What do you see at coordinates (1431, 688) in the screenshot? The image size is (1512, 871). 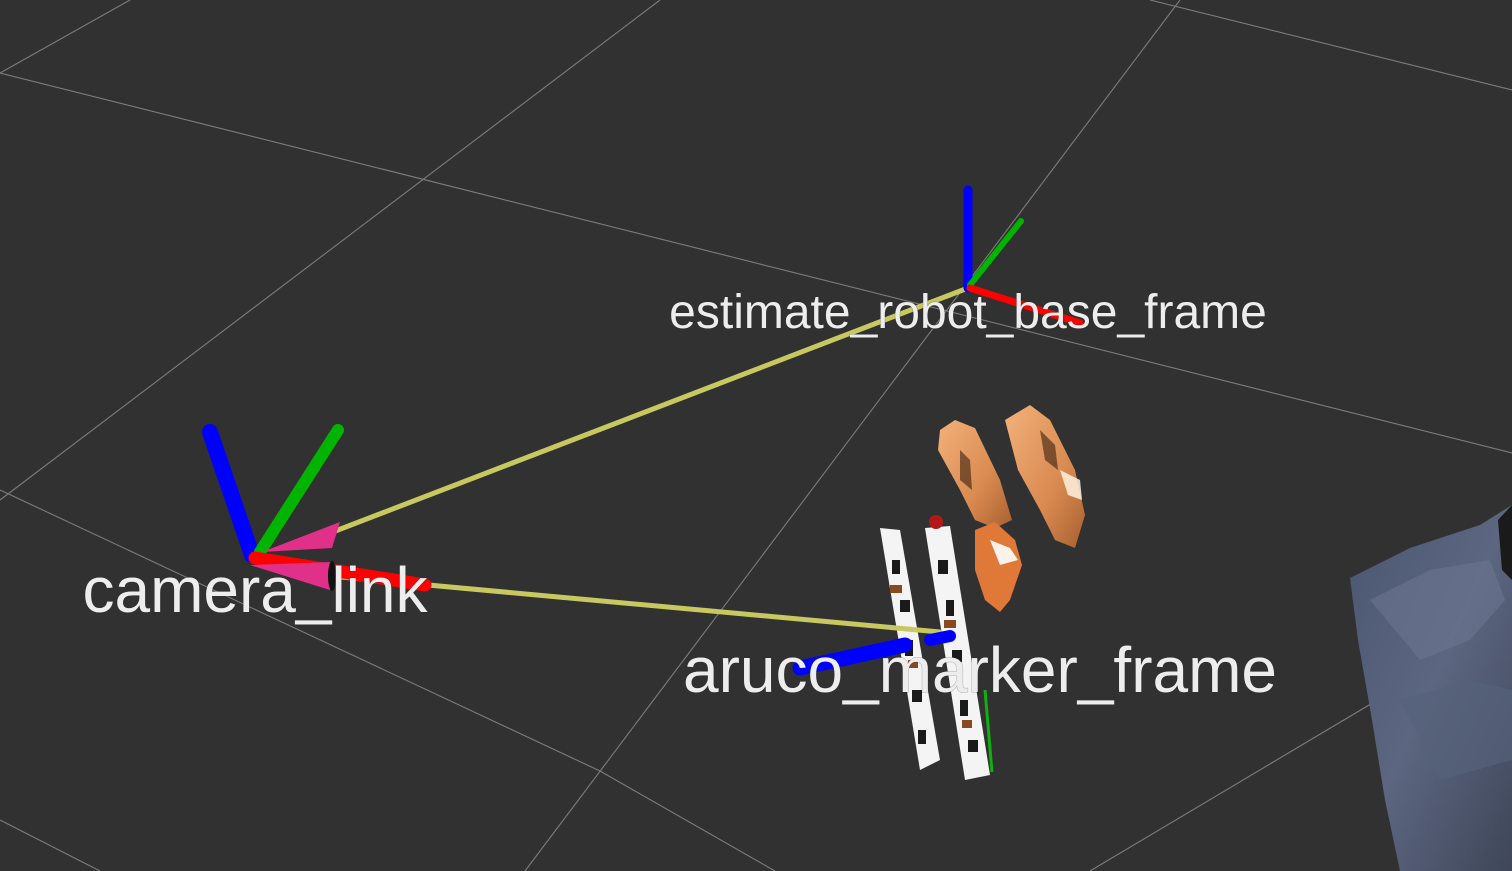 I see `point-cloud-surface` at bounding box center [1431, 688].